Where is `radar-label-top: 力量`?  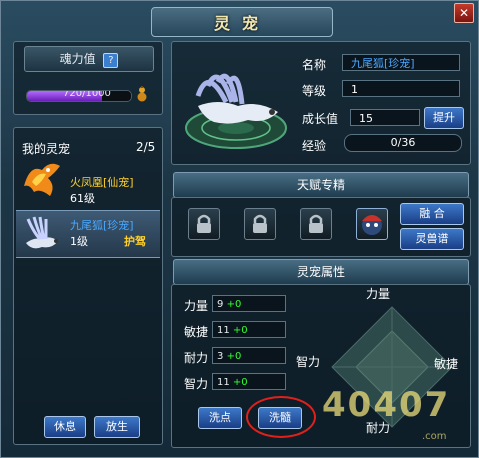
radar-label-top: 力量 is located at coordinates (378, 294).